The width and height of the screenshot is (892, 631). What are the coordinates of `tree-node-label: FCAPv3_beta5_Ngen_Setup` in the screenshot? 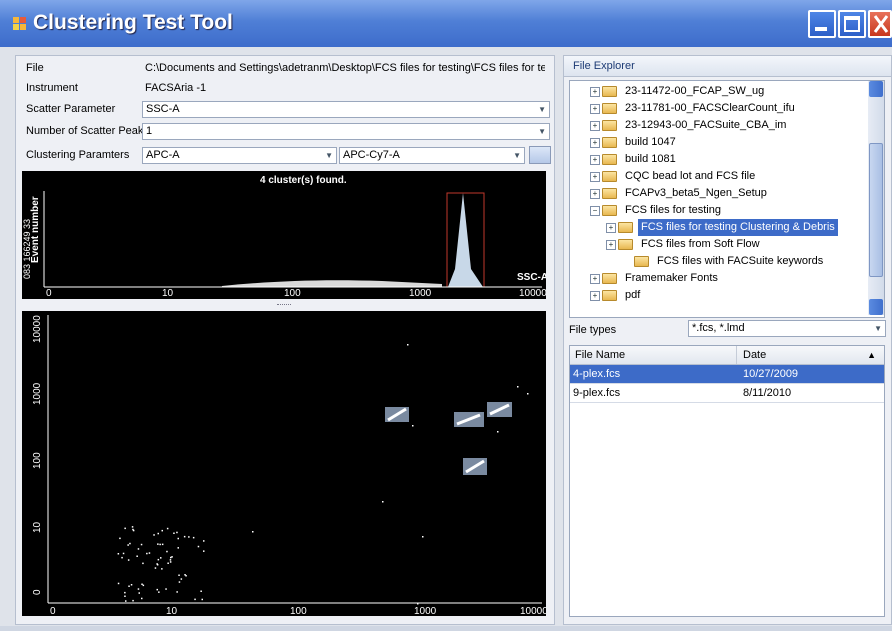 It's located at (696, 193).